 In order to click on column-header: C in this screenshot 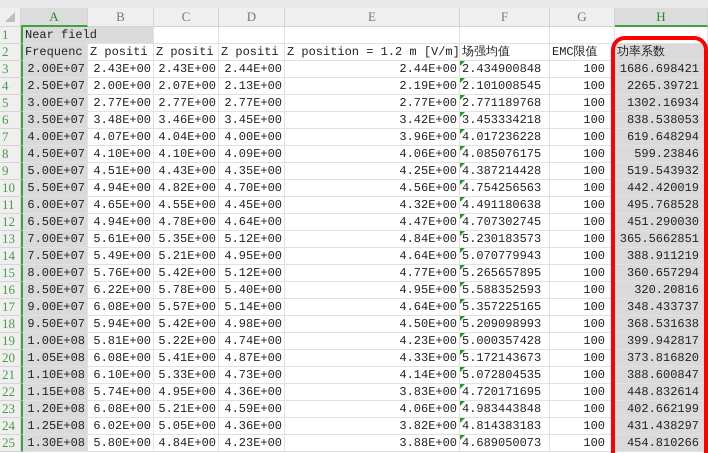, I will do `click(186, 17)`.